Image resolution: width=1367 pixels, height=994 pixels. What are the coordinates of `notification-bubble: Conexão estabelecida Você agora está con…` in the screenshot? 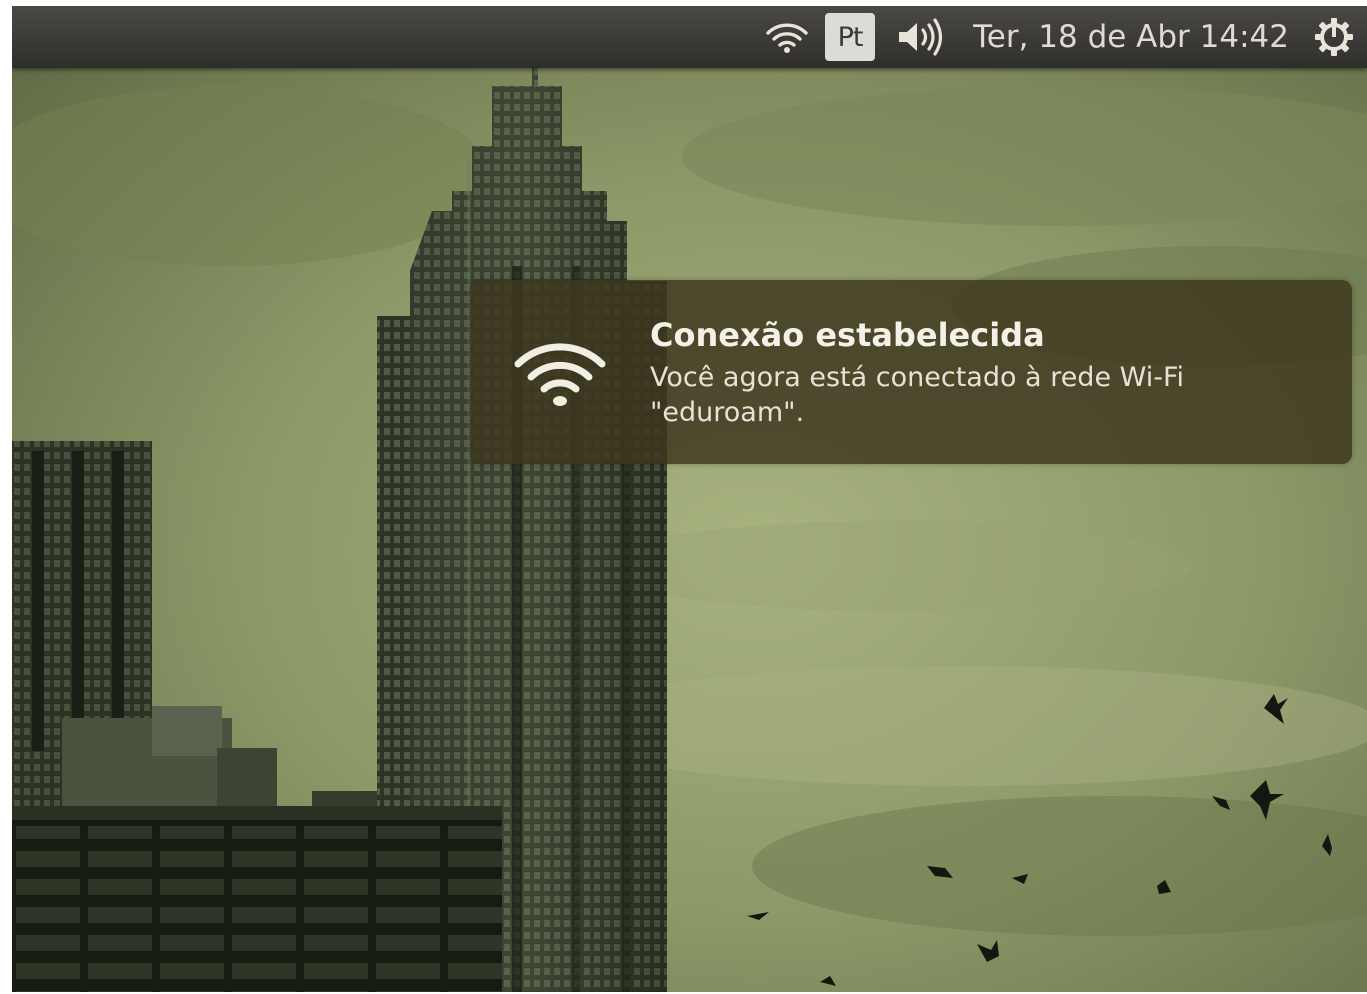 It's located at (911, 372).